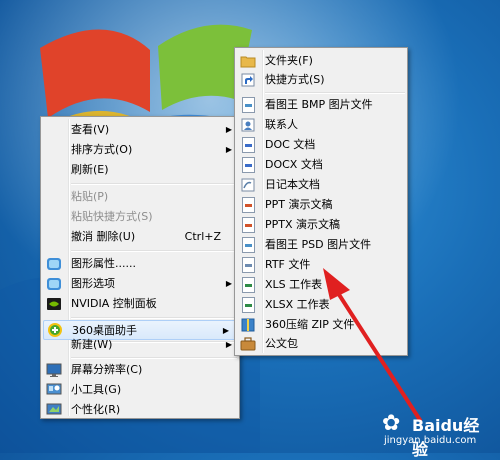  I want to click on menu-item-undo-delete: 撤消 删除(U) Ctrl+Z, so click(140, 237).